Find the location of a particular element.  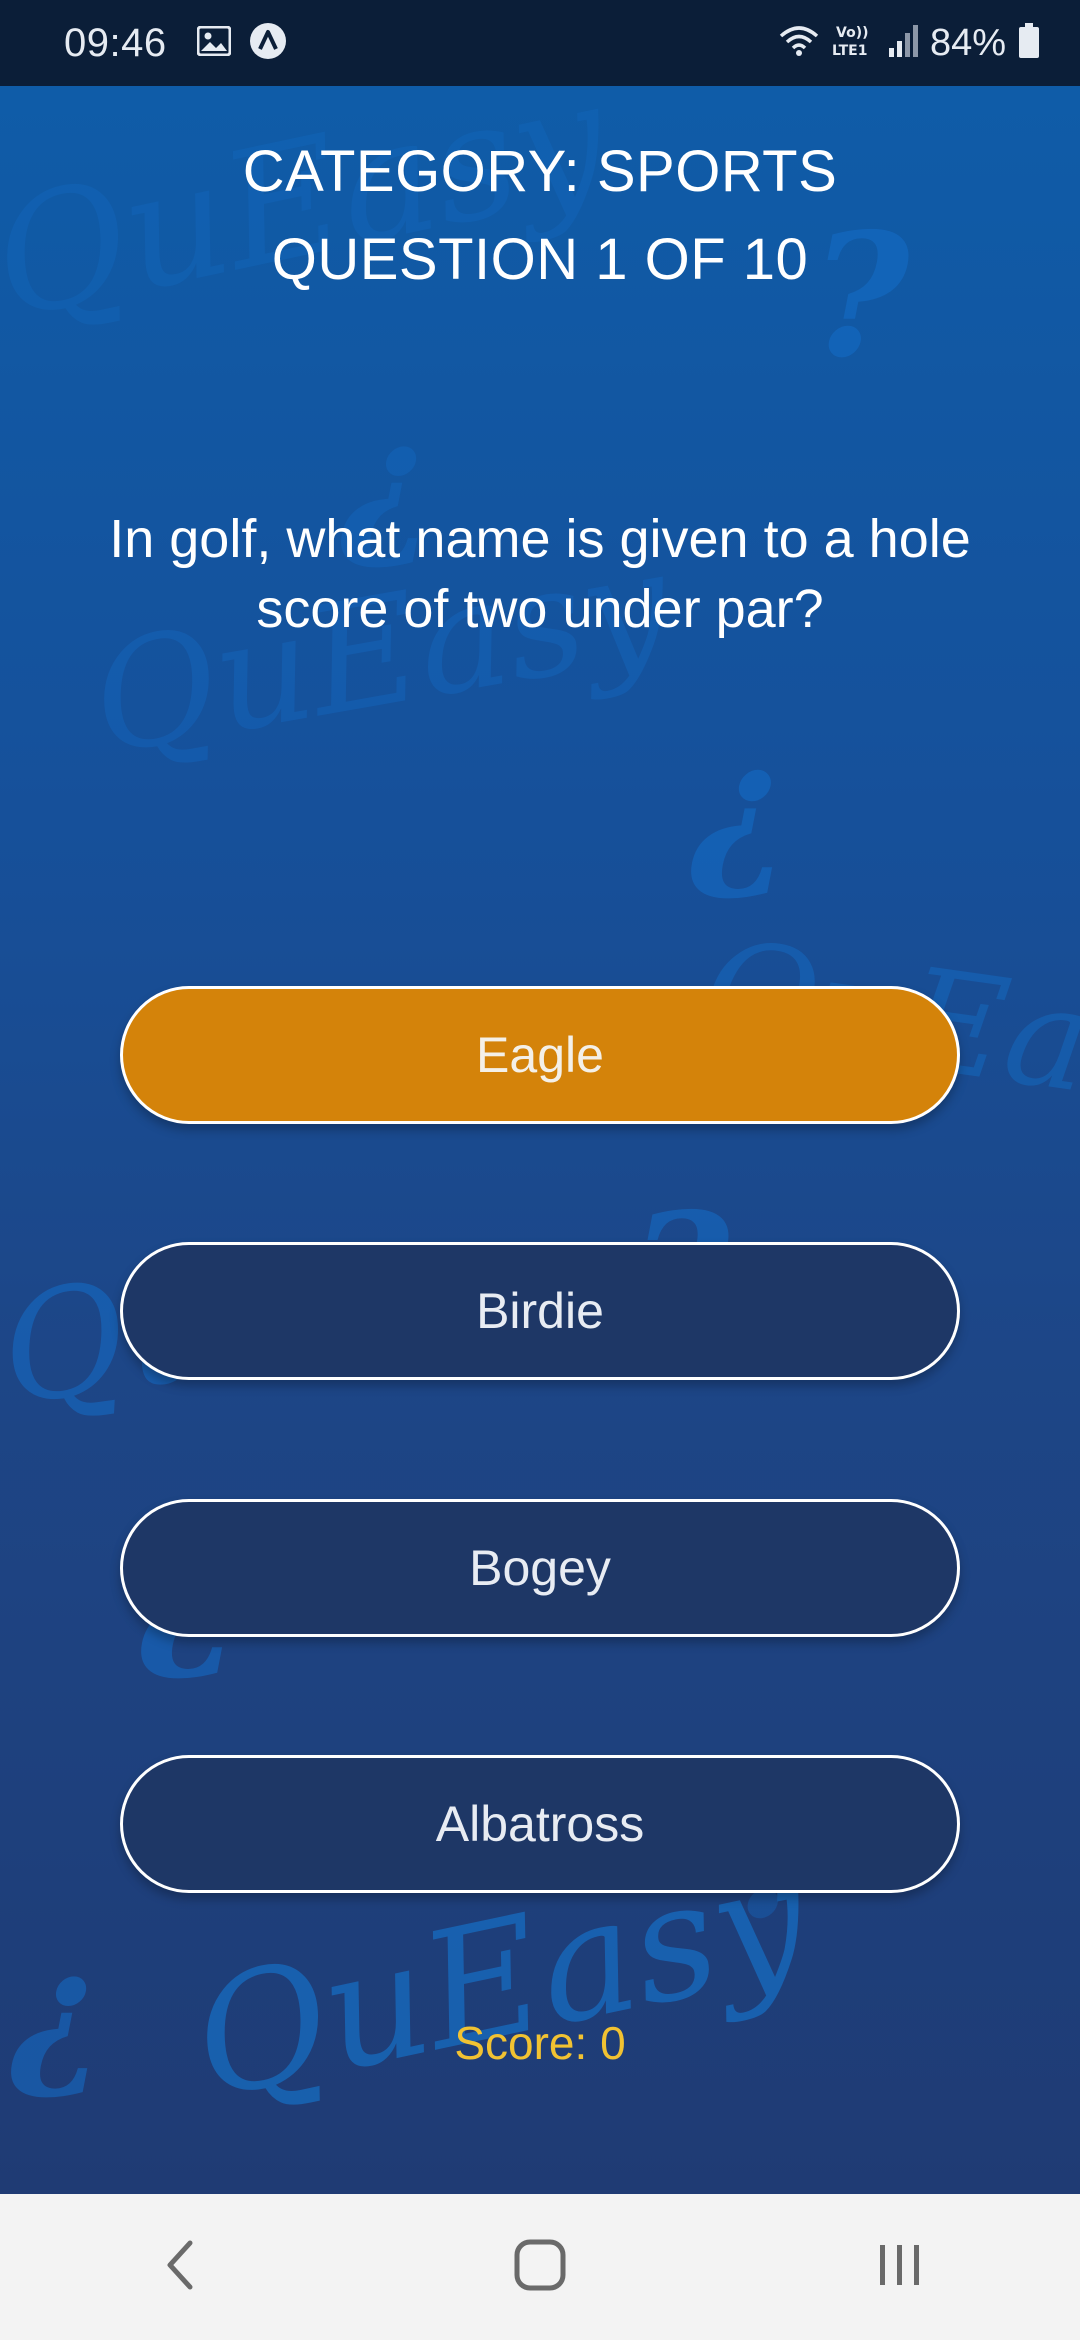

status-notification-icons is located at coordinates (241, 43).